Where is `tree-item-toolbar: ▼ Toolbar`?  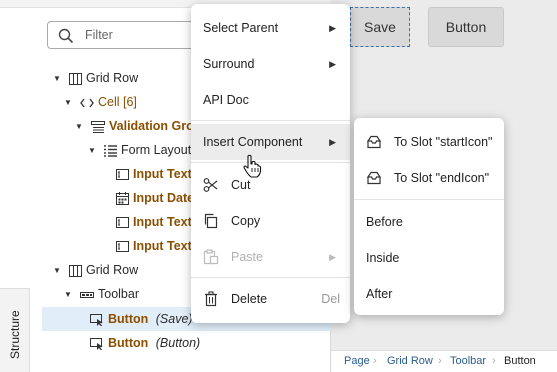 tree-item-toolbar: ▼ Toolbar is located at coordinates (101, 294).